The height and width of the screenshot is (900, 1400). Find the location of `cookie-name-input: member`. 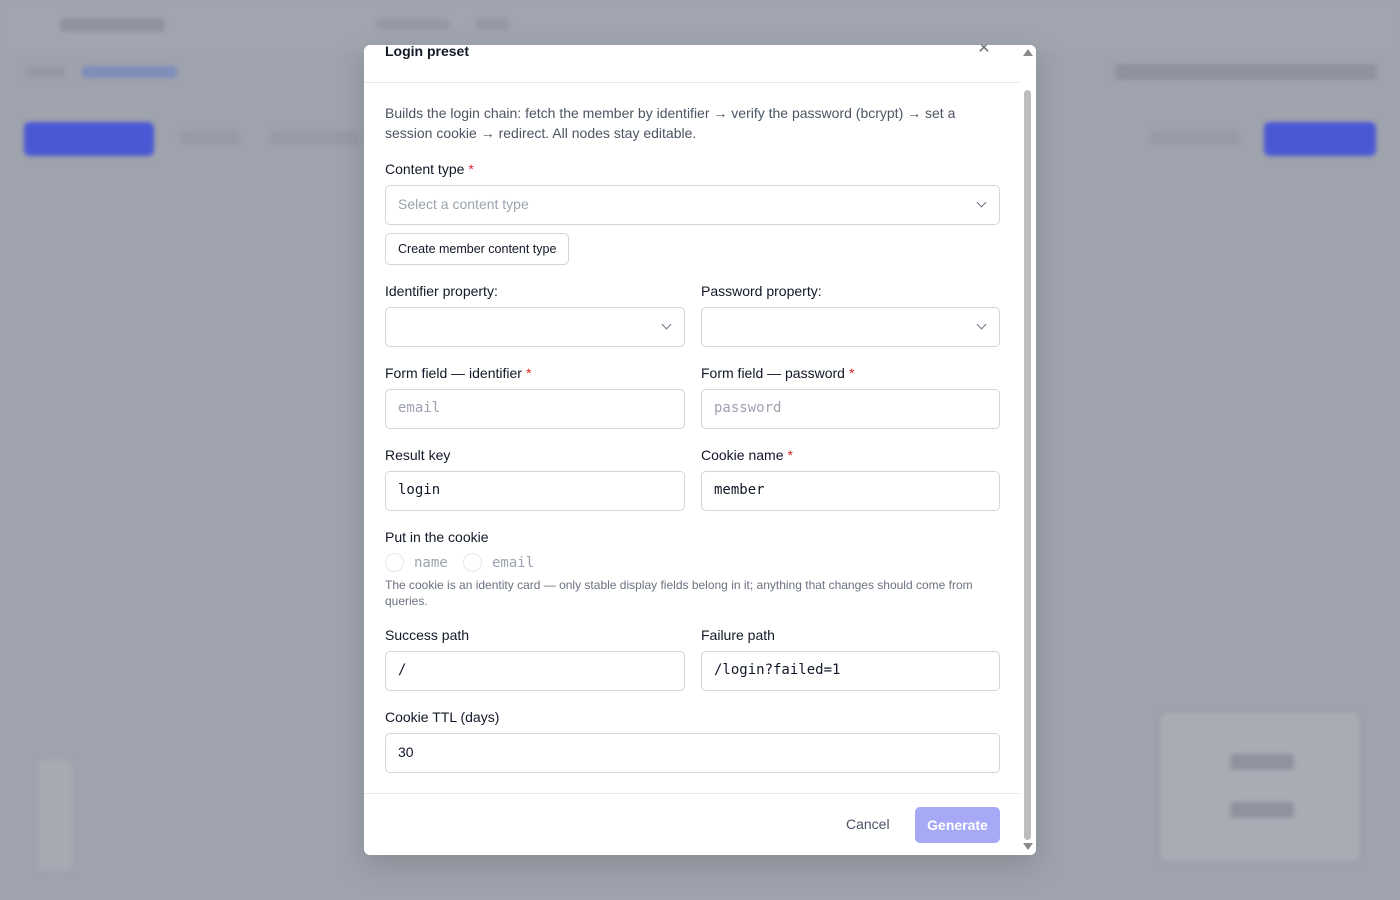

cookie-name-input: member is located at coordinates (850, 491).